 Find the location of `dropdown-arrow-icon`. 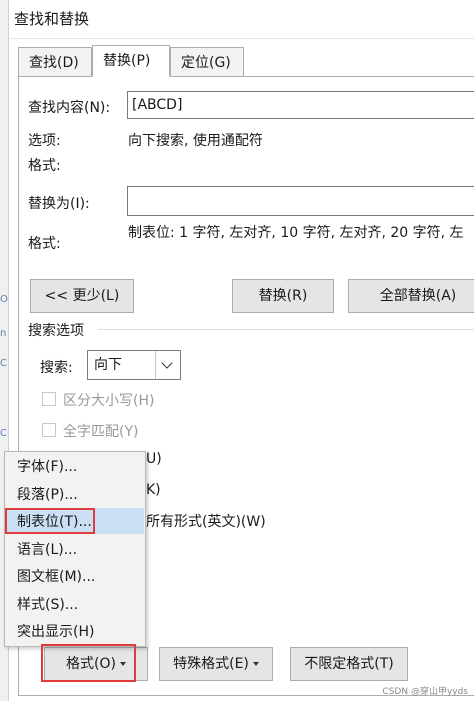

dropdown-arrow-icon is located at coordinates (255, 664).